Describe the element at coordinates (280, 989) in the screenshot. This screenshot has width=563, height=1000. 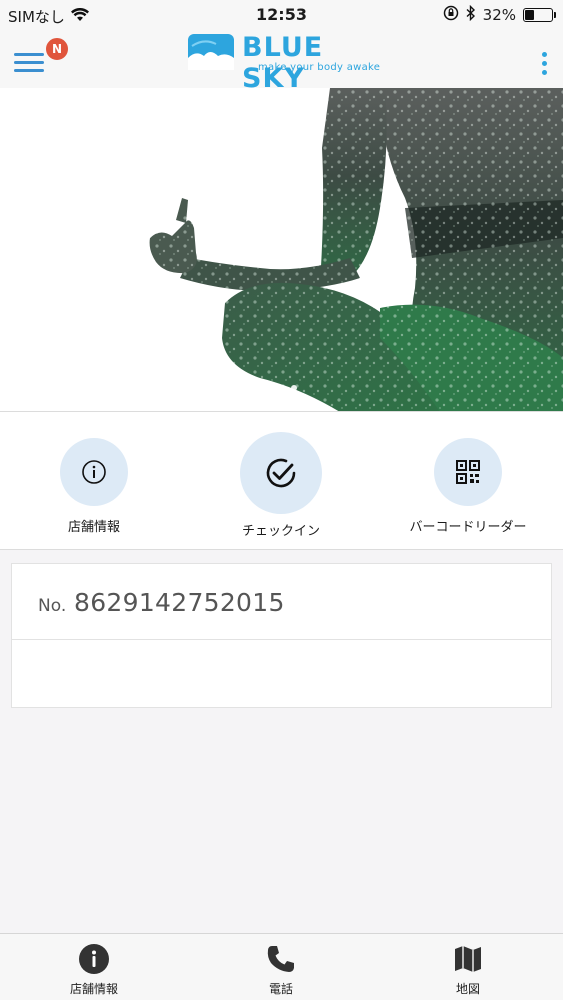
I see `tab-phone-label: 電話` at that location.